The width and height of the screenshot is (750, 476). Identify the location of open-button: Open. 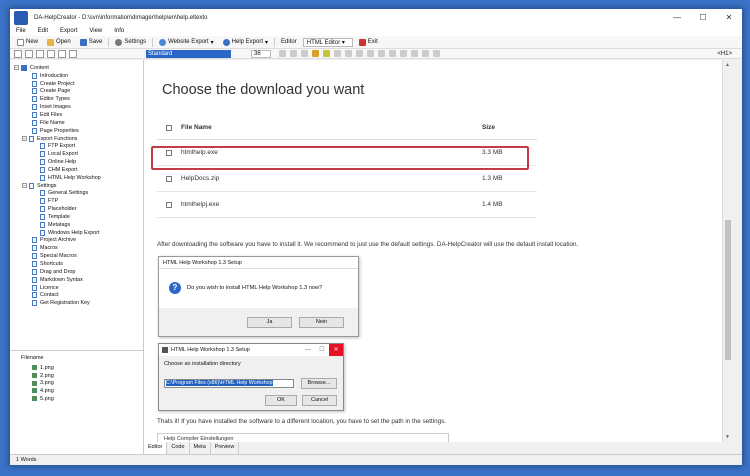
(59, 42).